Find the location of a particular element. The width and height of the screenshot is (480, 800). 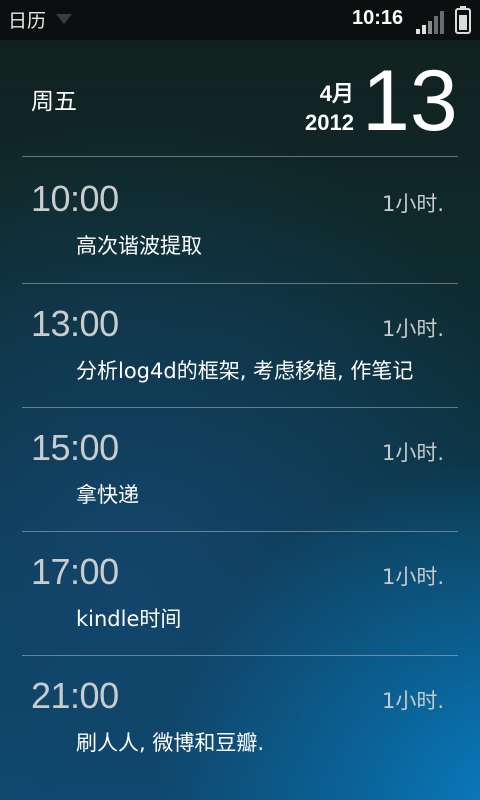

battery-icon is located at coordinates (463, 20).